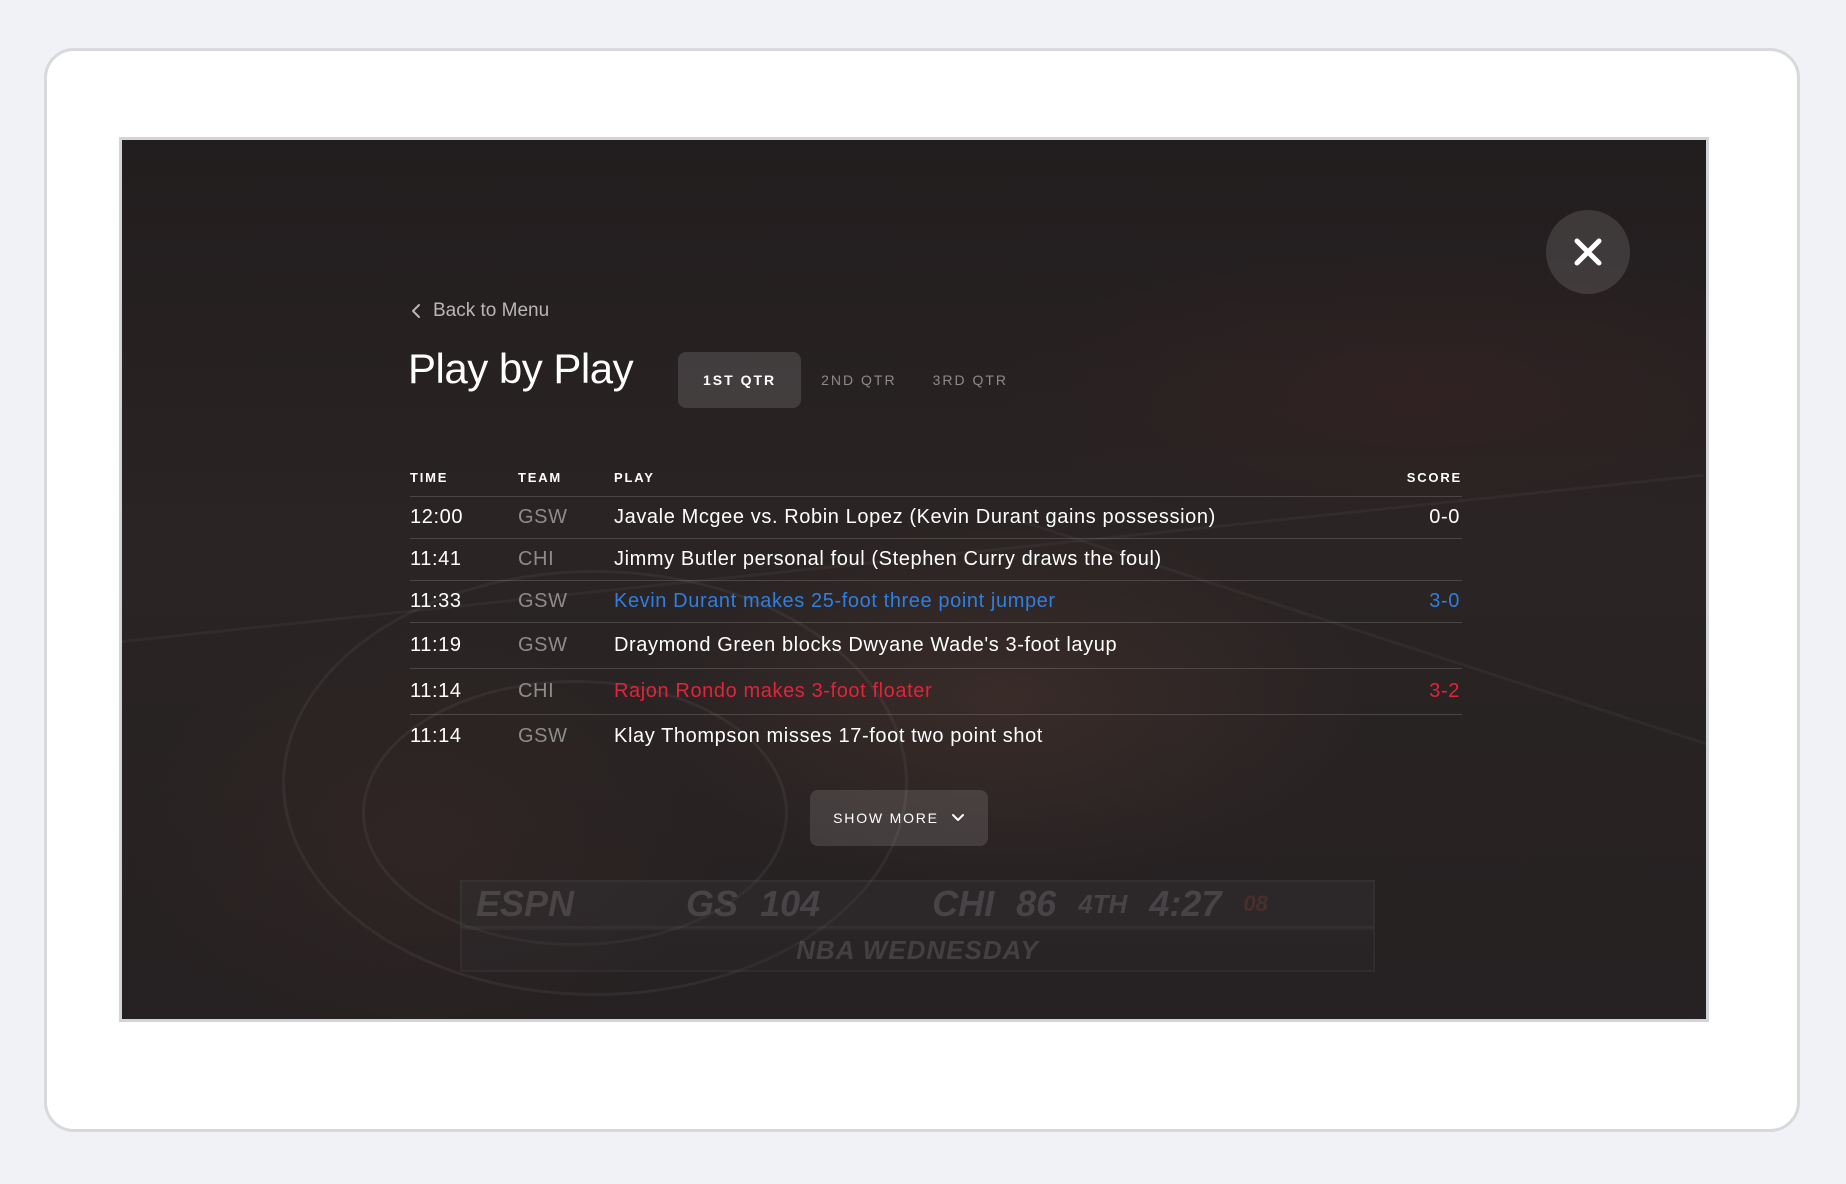 The image size is (1846, 1184). What do you see at coordinates (978, 477) in the screenshot?
I see `column-header-play: PLAY` at bounding box center [978, 477].